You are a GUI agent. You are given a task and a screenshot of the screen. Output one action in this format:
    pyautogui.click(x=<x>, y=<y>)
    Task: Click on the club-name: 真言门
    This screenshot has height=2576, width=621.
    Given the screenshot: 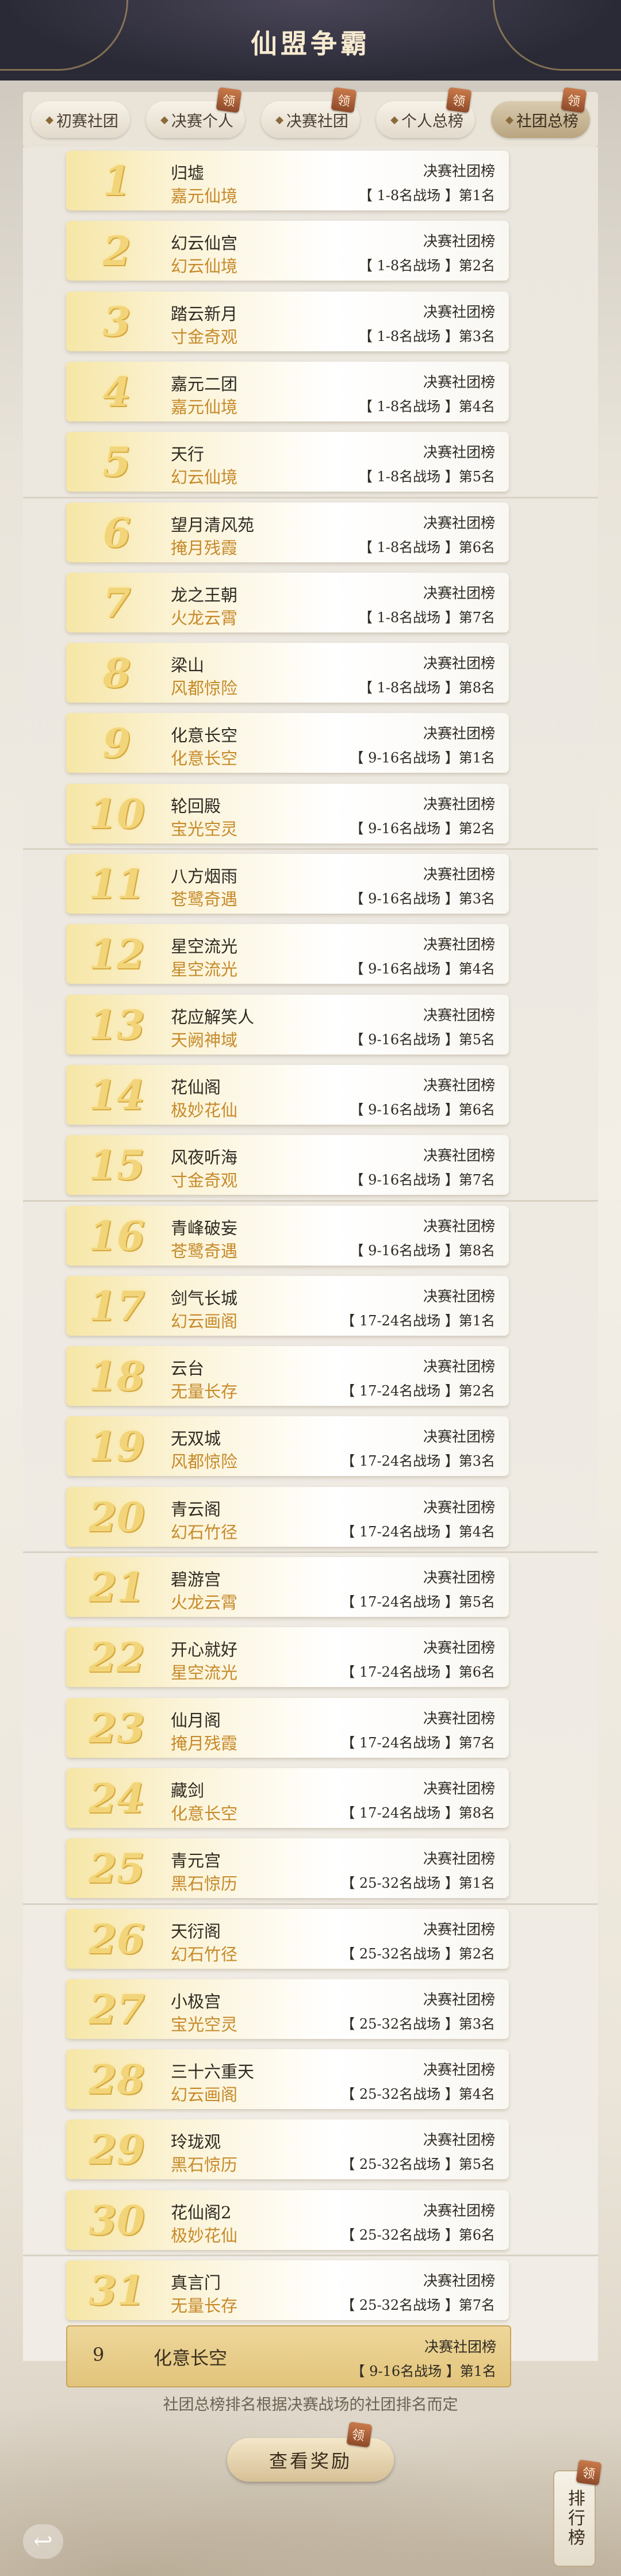 What is the action you would take?
    pyautogui.click(x=196, y=2283)
    